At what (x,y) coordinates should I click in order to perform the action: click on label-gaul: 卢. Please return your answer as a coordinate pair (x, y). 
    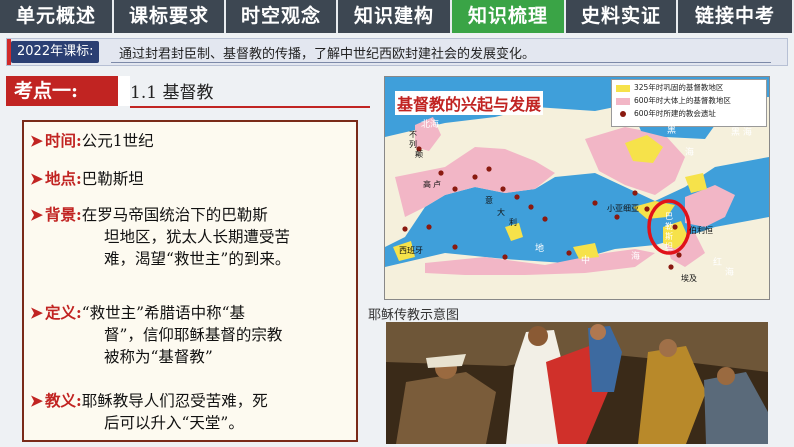
    Looking at the image, I should click on (437, 184).